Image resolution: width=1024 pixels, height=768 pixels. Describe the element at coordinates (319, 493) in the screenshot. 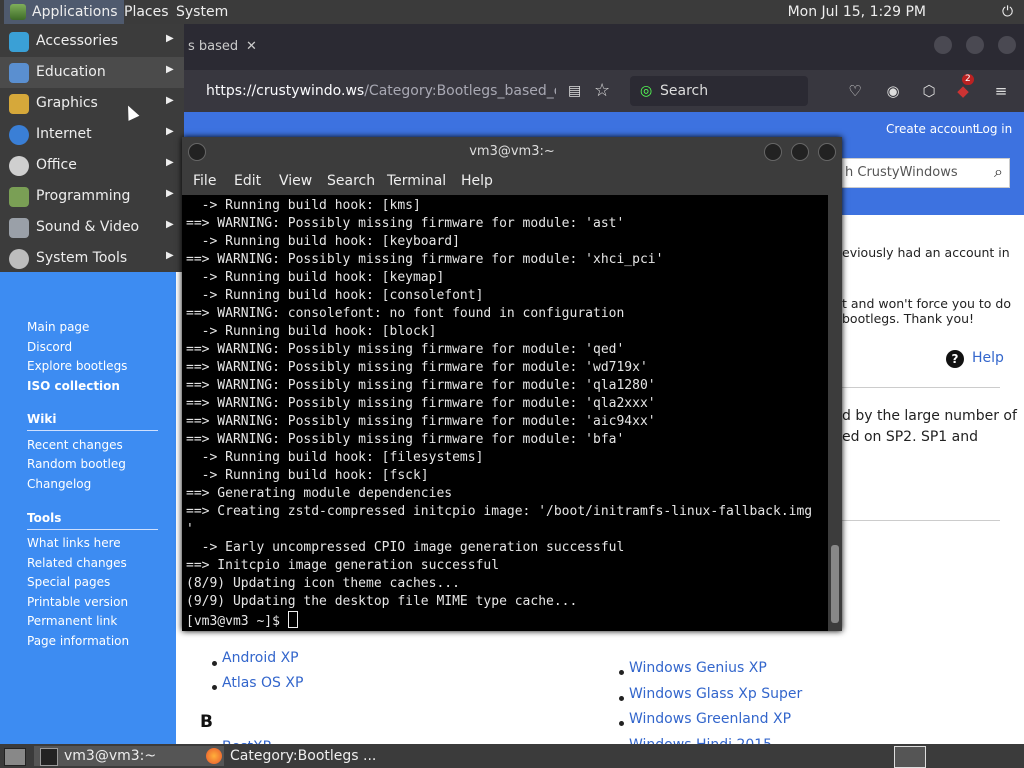

I see `terminal-line: ==> Generating module dependencies` at that location.